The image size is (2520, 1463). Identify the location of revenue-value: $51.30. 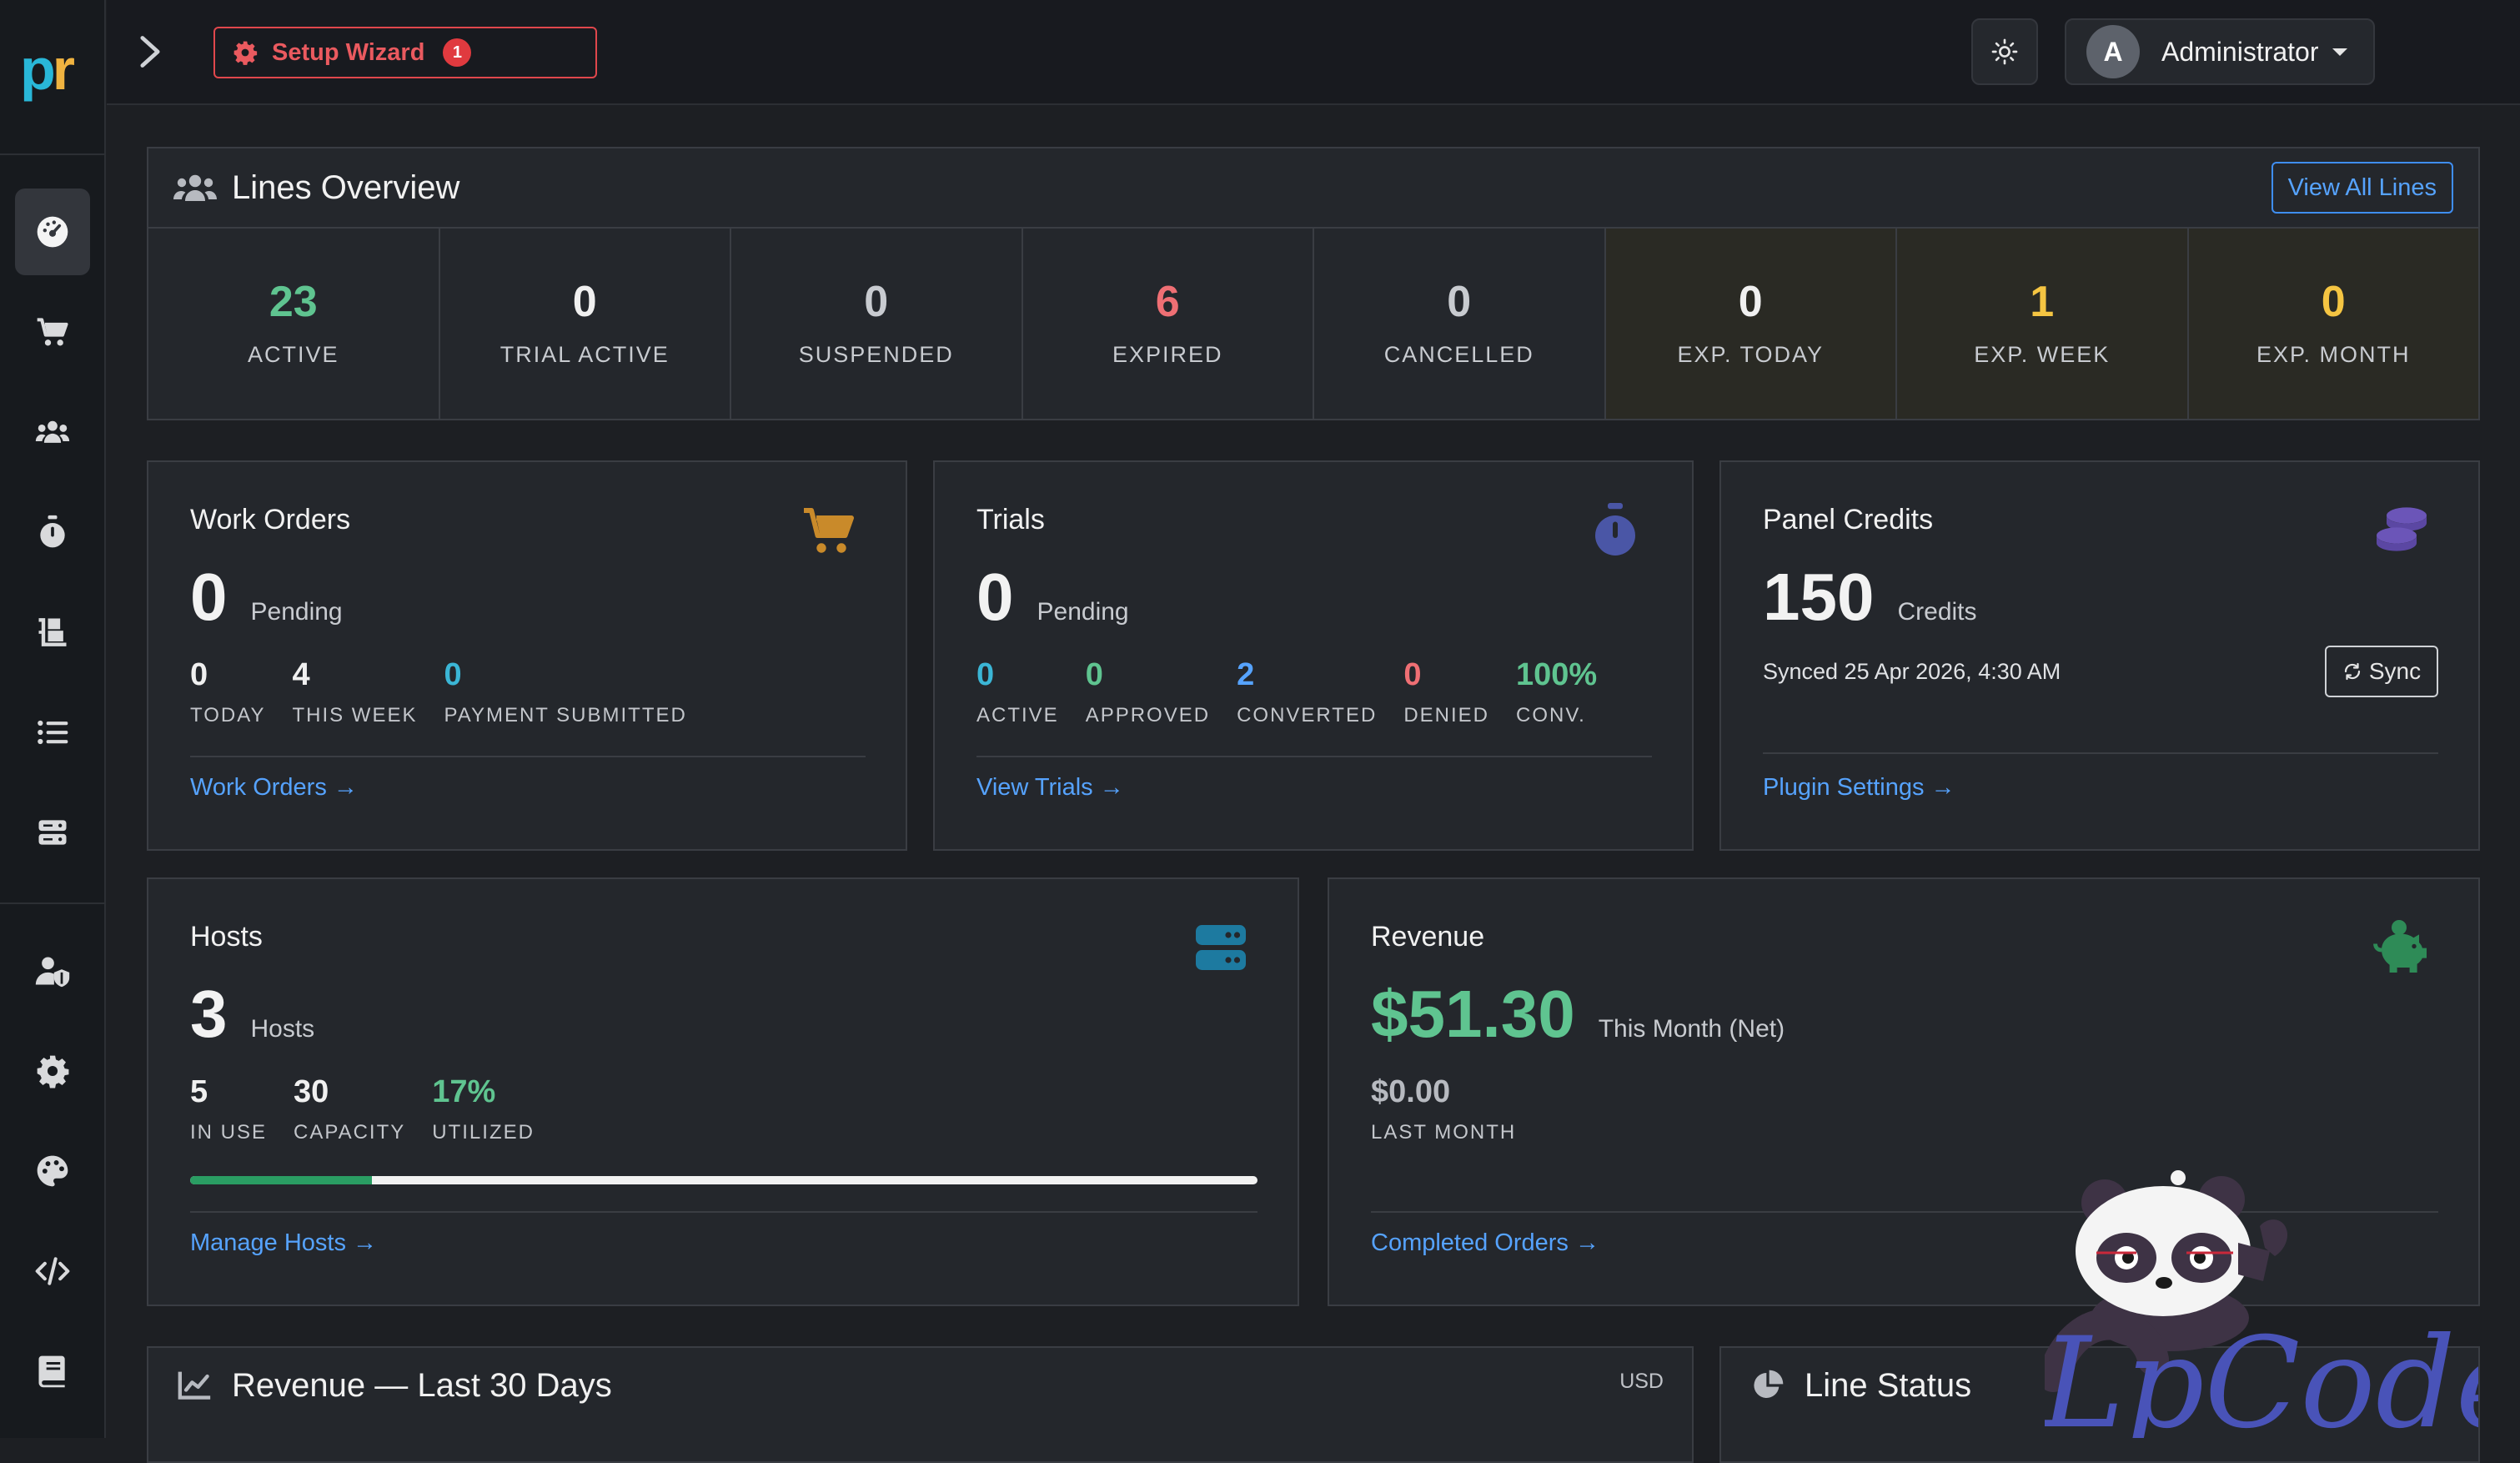
(1473, 1014).